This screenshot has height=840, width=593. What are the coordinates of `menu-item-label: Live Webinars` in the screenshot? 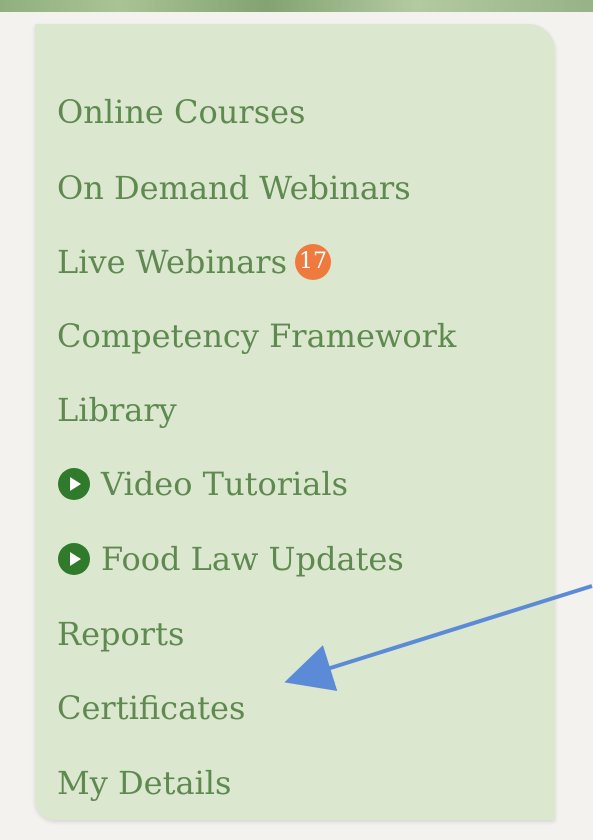 It's located at (172, 262).